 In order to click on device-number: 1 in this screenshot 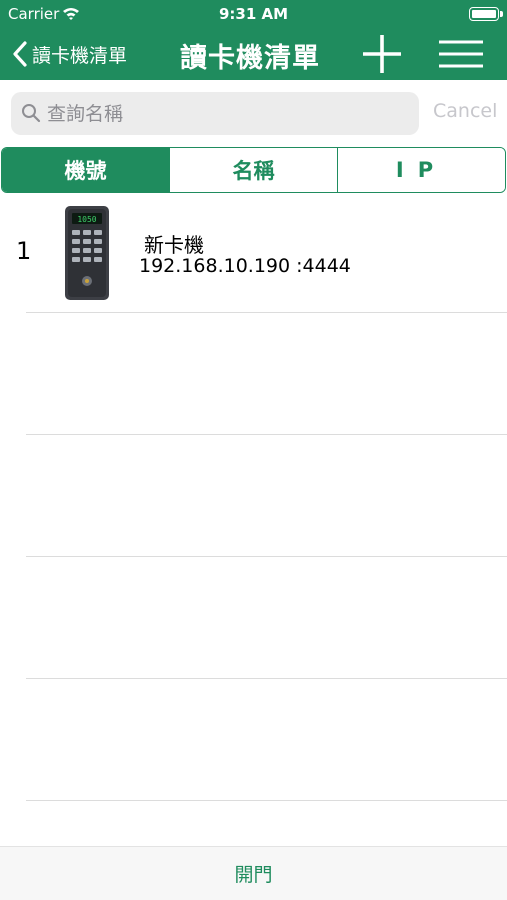, I will do `click(24, 251)`.